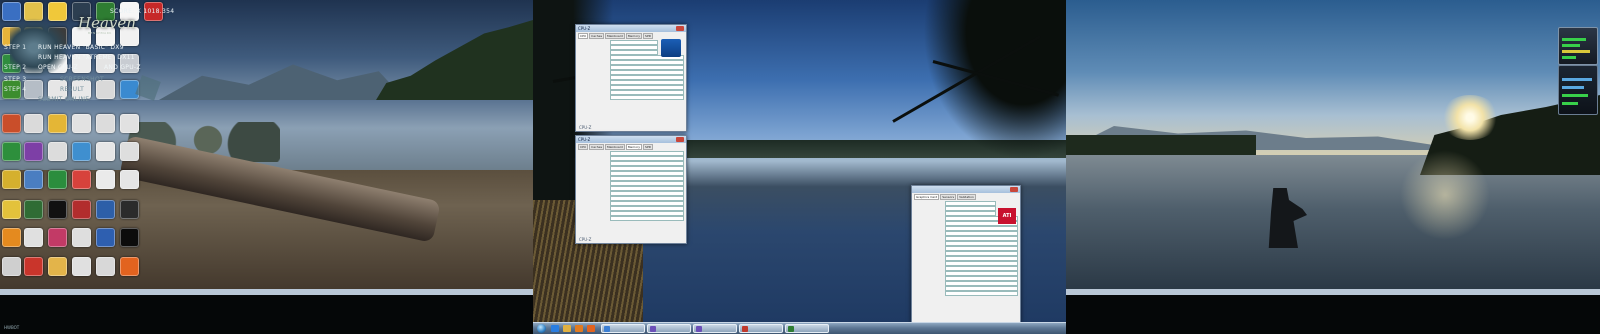  Describe the element at coordinates (81, 47) in the screenshot. I see `run-heaven-basic-button: RUN HEAVEN "BASIC" DX9` at that location.